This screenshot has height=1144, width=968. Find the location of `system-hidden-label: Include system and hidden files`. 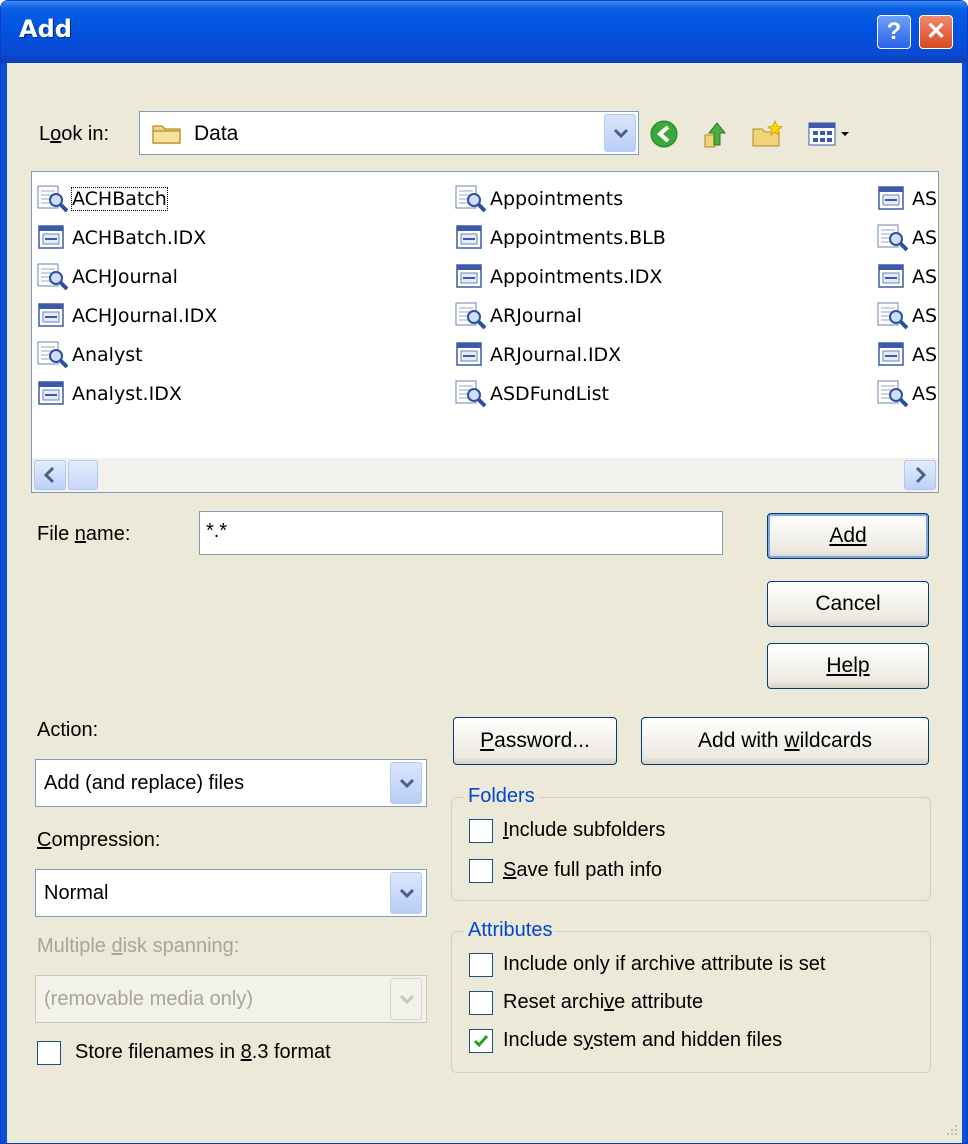

system-hidden-label: Include system and hidden files is located at coordinates (643, 1040).